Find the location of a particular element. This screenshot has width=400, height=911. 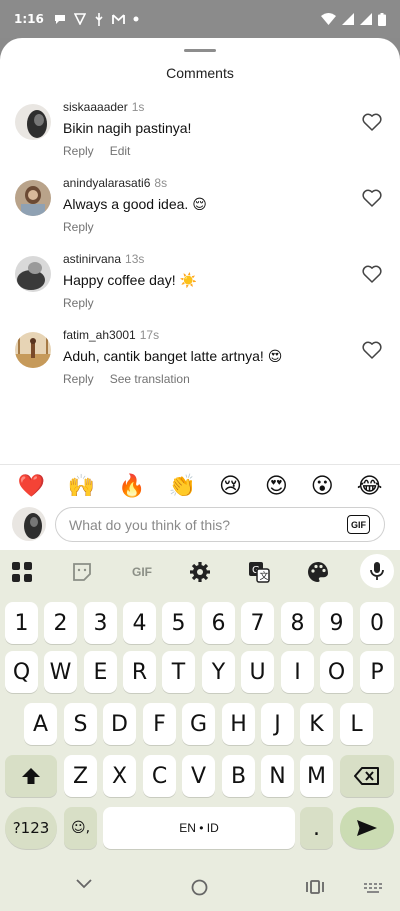

key-o: O is located at coordinates (336, 672).